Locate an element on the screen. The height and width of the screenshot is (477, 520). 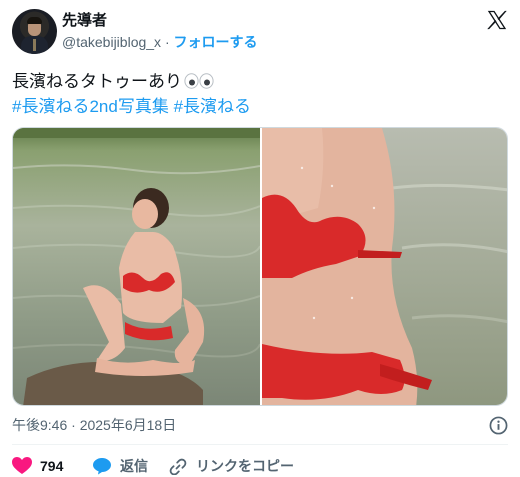
post-timestamp: 午後9:46 · 2025年6月18日 is located at coordinates (94, 425).